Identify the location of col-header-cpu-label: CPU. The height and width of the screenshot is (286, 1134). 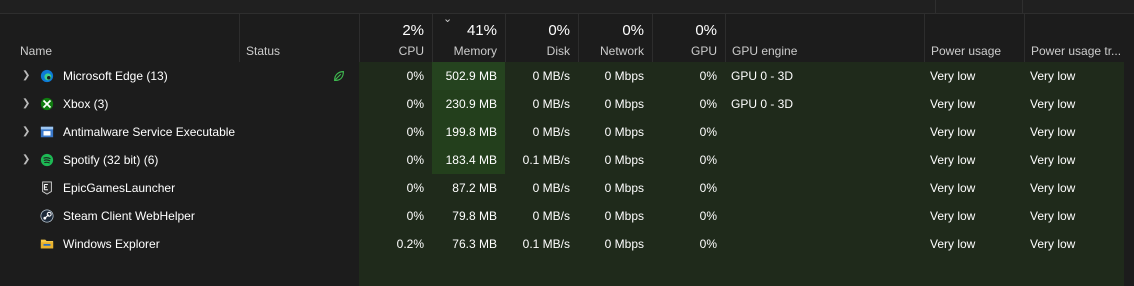
(411, 51).